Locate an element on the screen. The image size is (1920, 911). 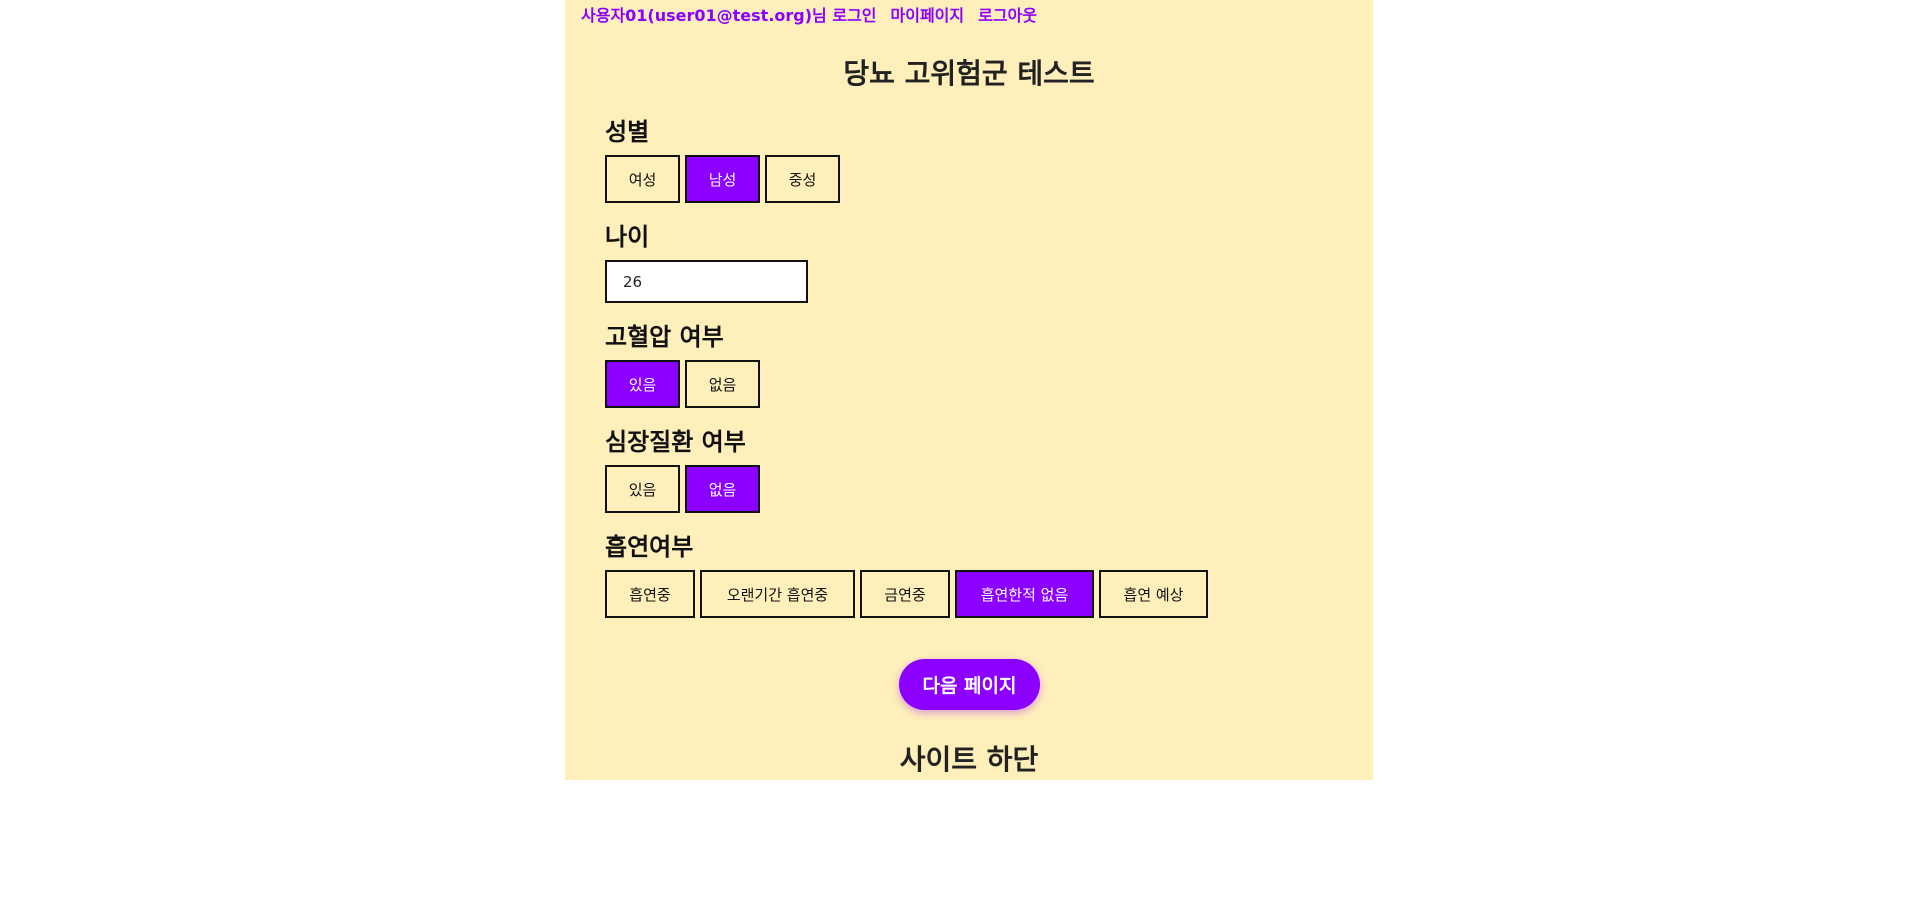
hypertension-option-no: 없음 is located at coordinates (722, 384).